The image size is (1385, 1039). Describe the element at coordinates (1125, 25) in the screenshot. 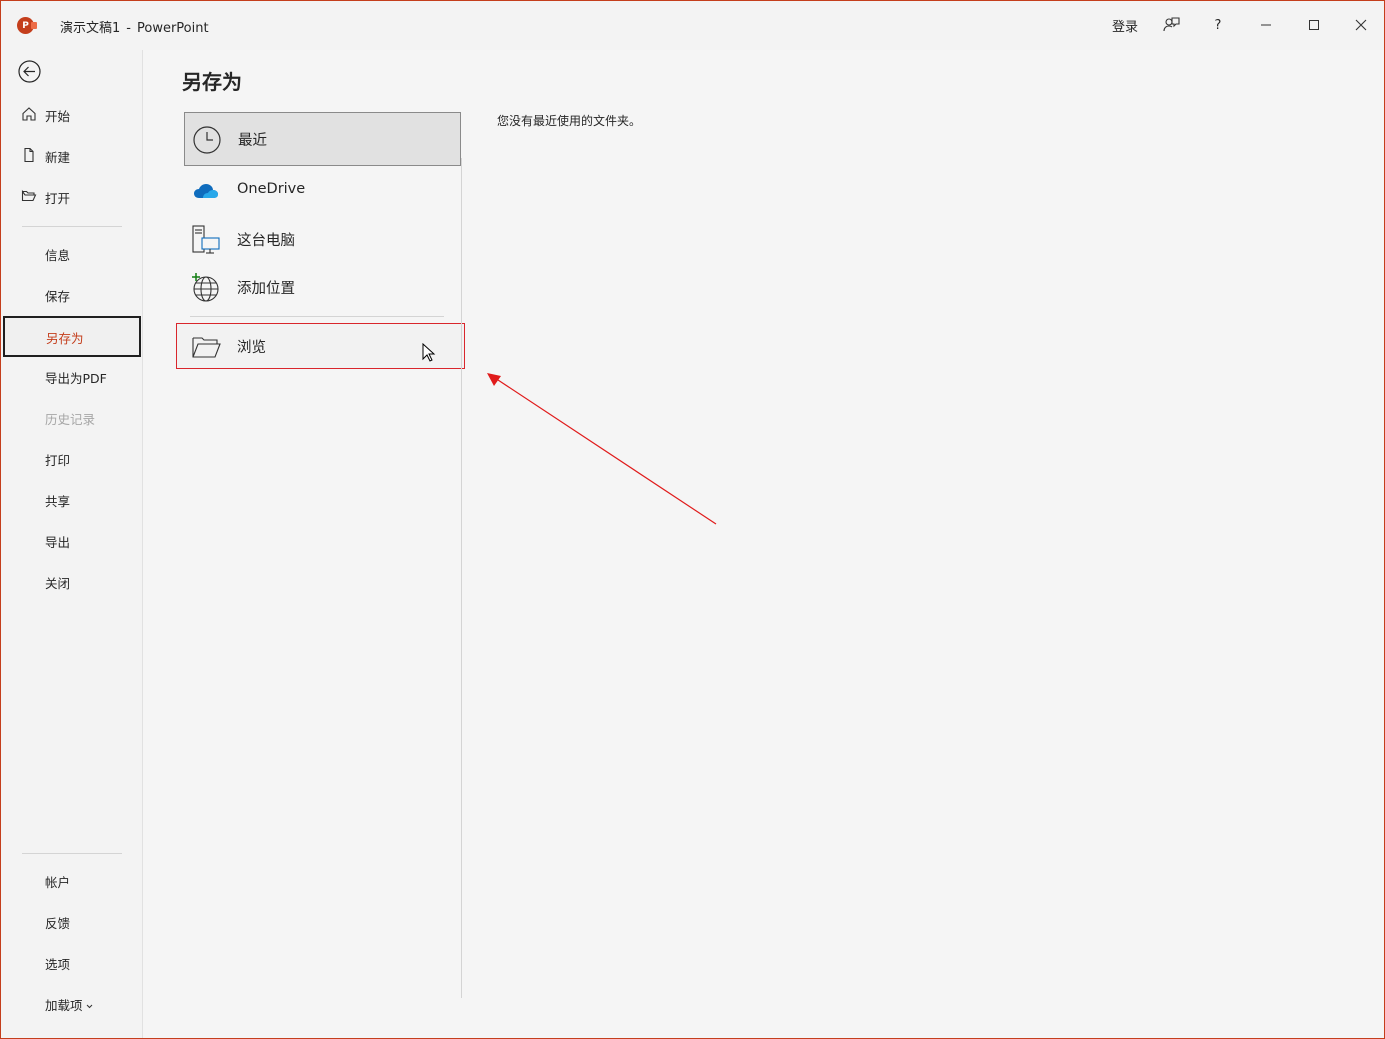

I see `signin-button: 登录` at that location.